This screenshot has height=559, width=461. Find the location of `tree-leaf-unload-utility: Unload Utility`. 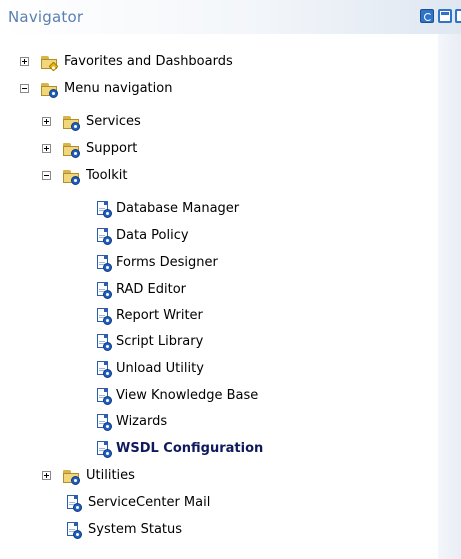

tree-leaf-unload-utility: Unload Utility is located at coordinates (215, 370).